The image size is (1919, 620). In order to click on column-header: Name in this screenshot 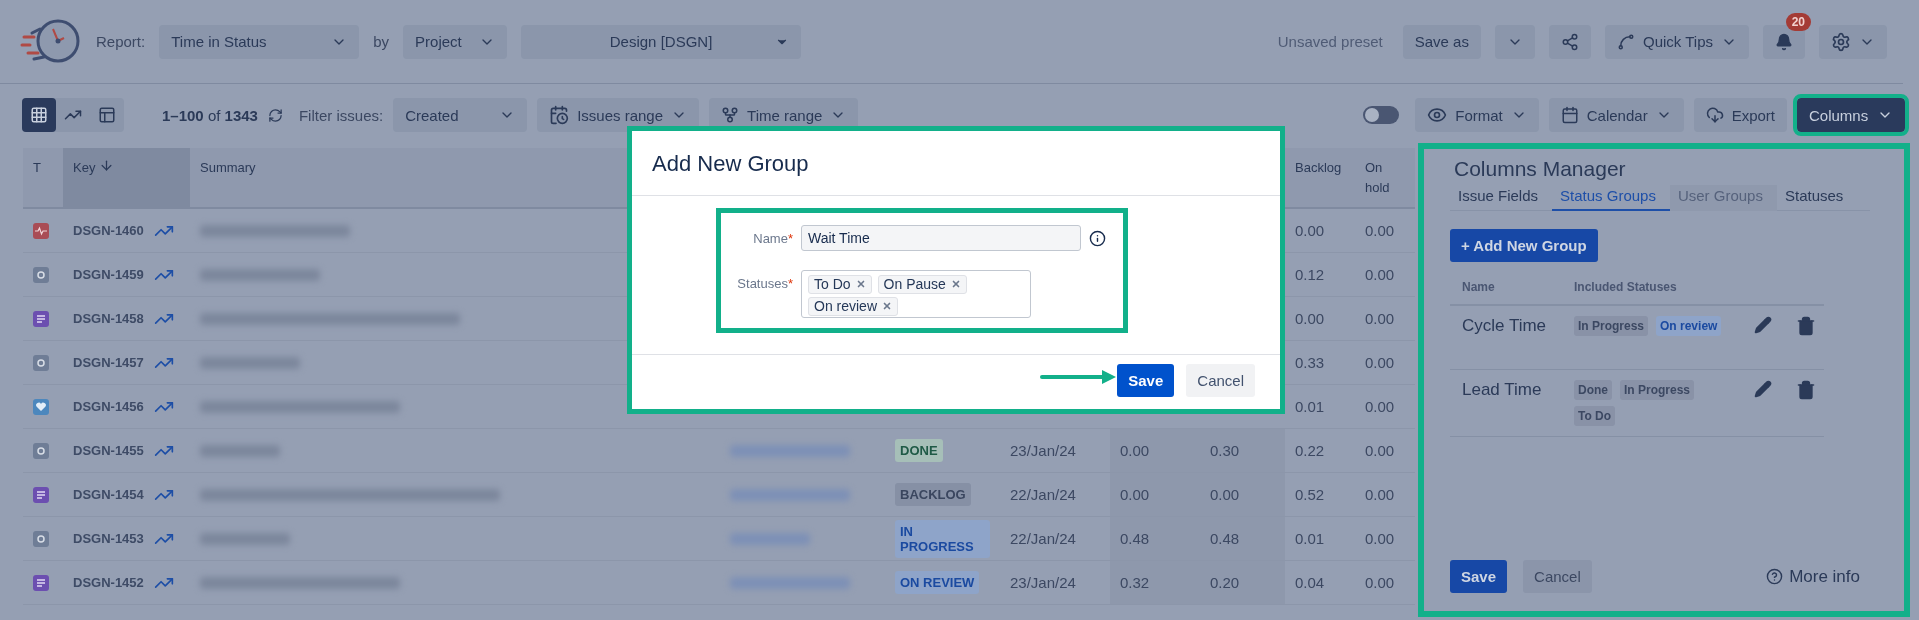, I will do `click(1506, 289)`.